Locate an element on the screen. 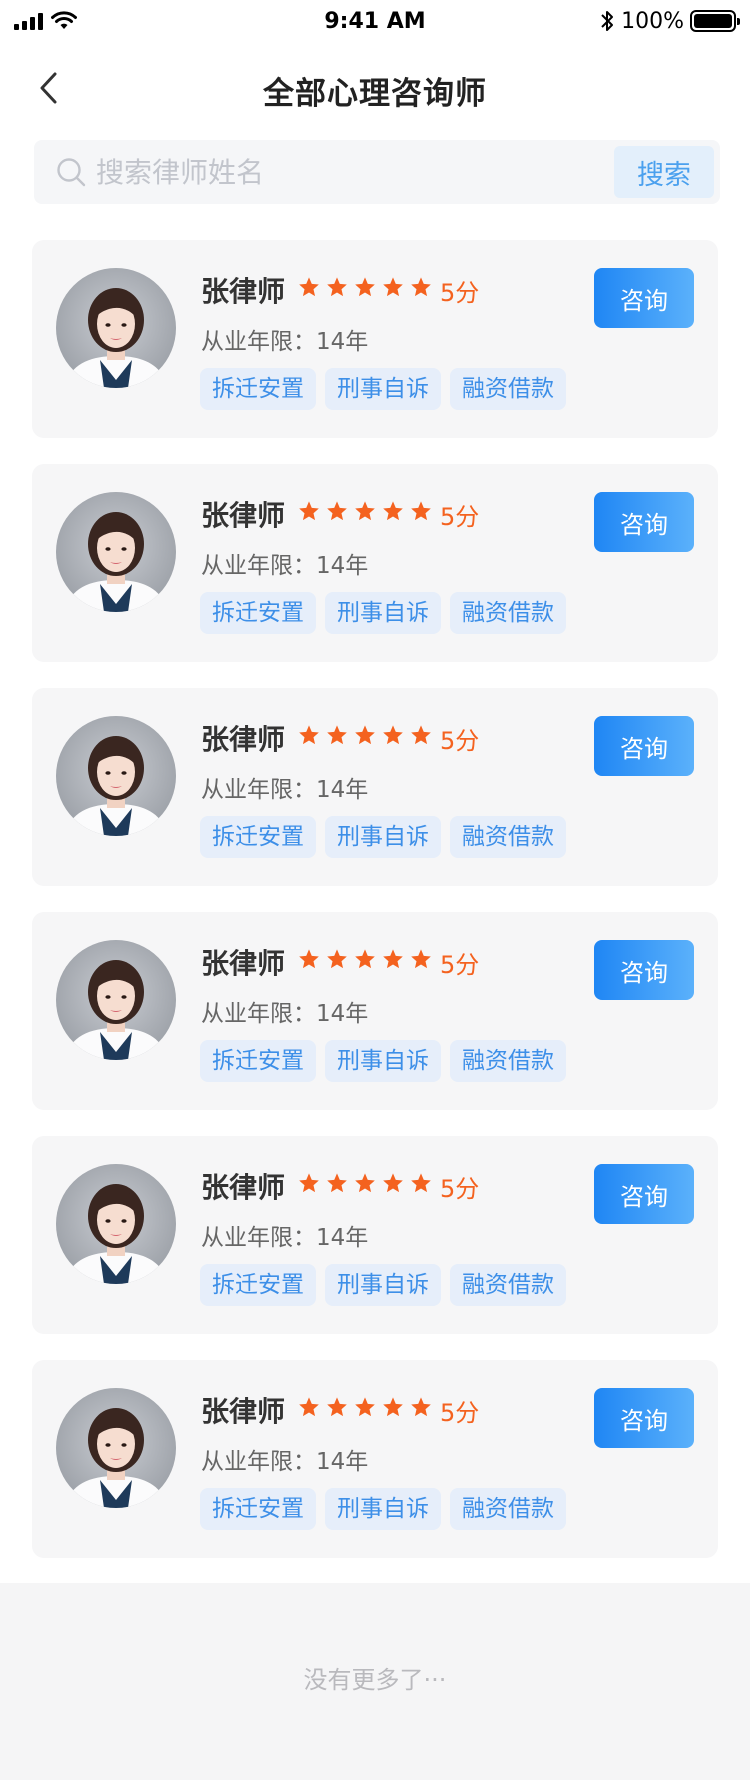  no-more-text: 没有更多了··· is located at coordinates (375, 1680).